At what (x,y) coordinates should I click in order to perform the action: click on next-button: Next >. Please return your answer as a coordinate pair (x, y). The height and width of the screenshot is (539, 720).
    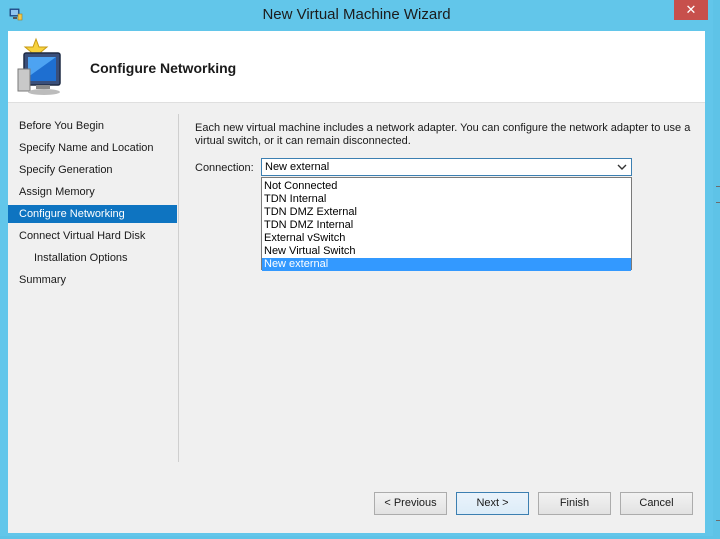
    Looking at the image, I should click on (492, 503).